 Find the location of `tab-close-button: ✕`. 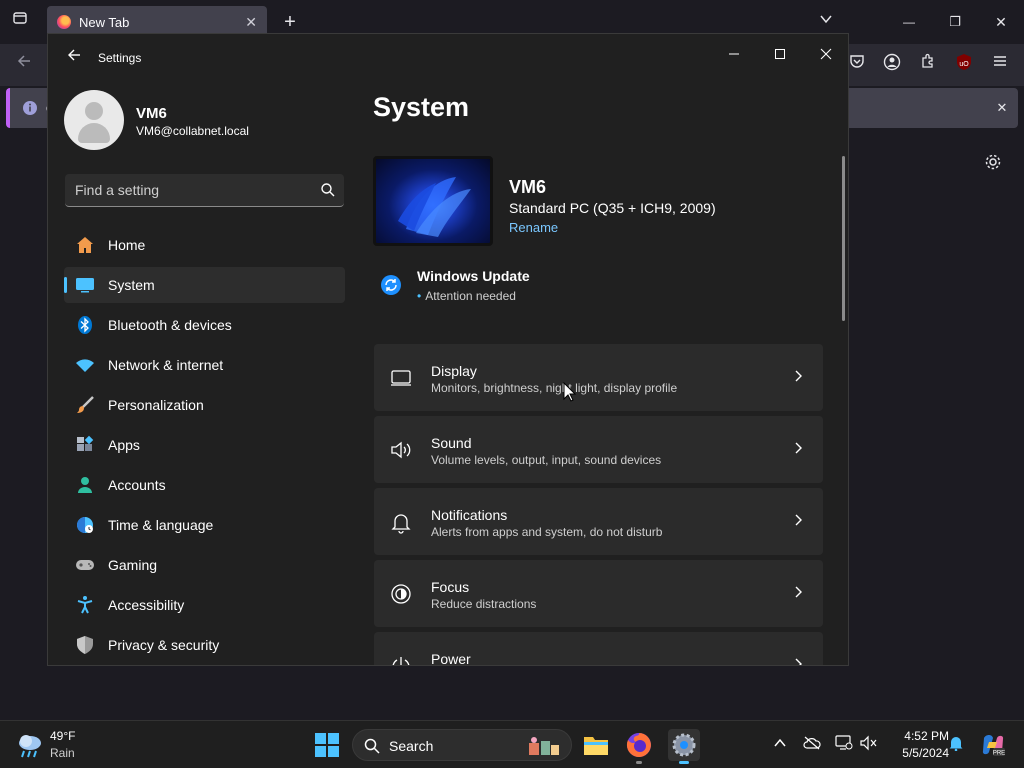

tab-close-button: ✕ is located at coordinates (251, 22).